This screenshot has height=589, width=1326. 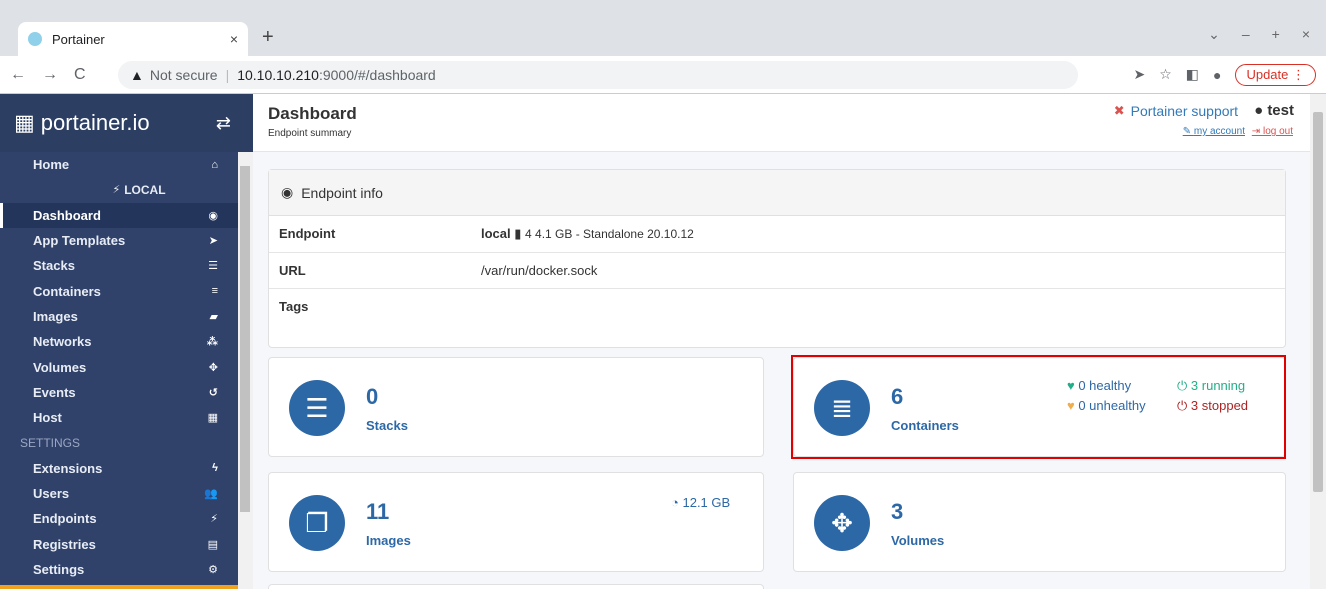 What do you see at coordinates (213, 569) in the screenshot?
I see `cogs-icon: ⚙` at bounding box center [213, 569].